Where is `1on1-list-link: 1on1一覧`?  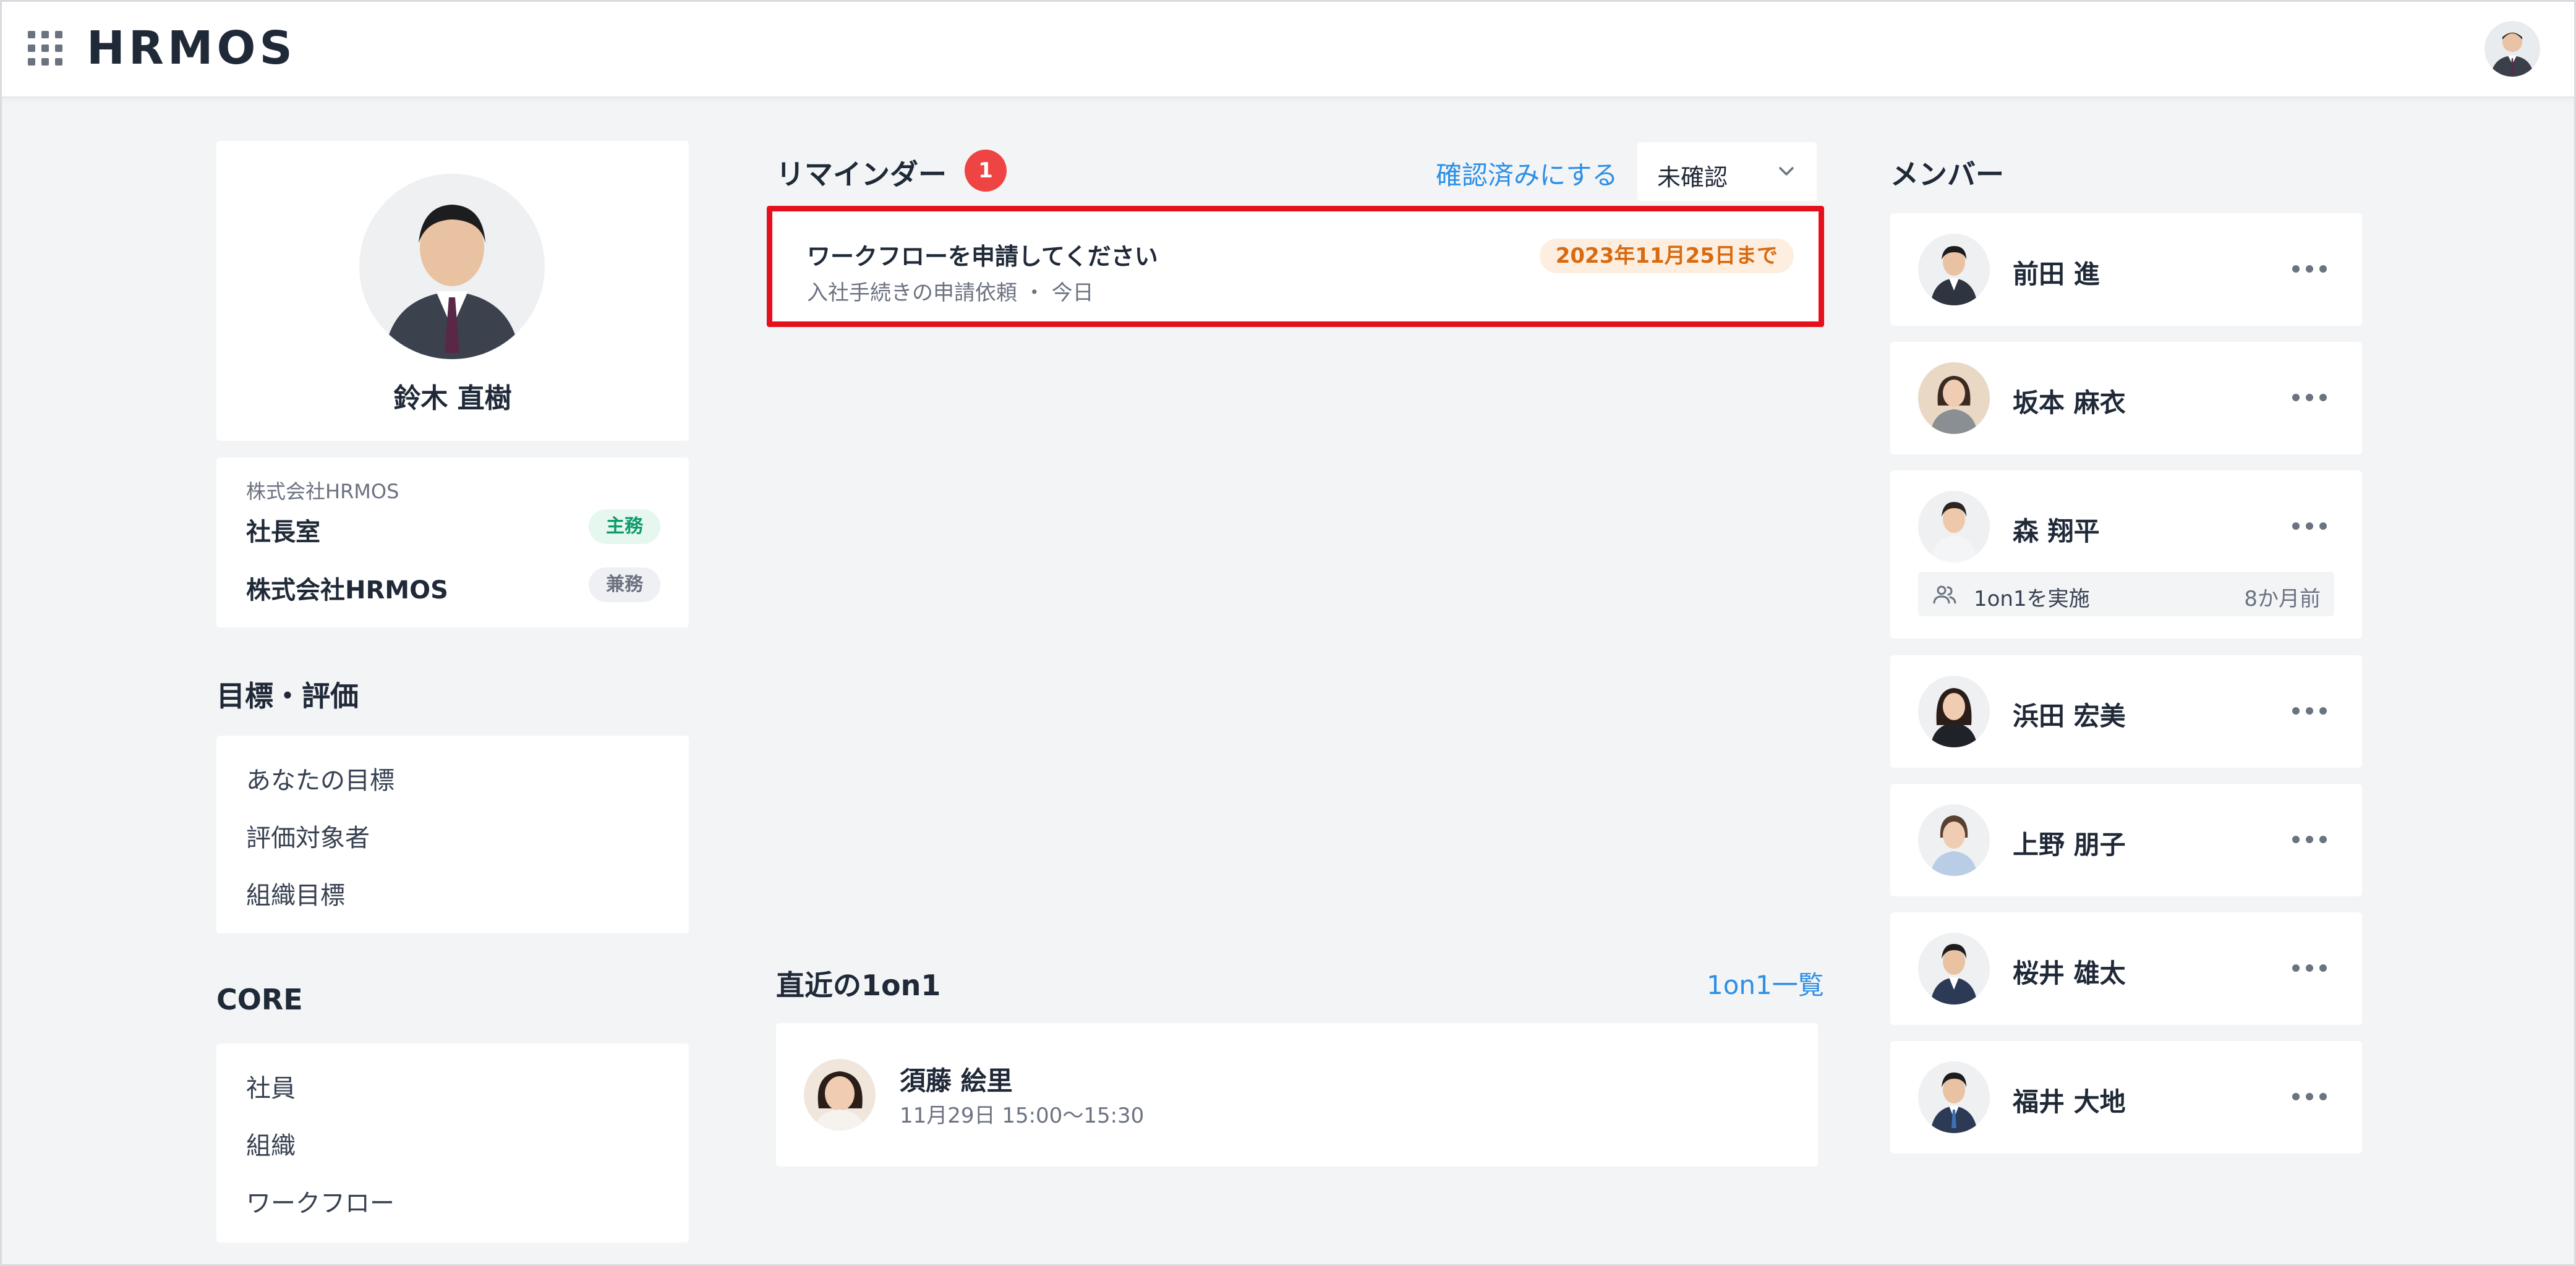 1on1-list-link: 1on1一覧 is located at coordinates (1765, 983).